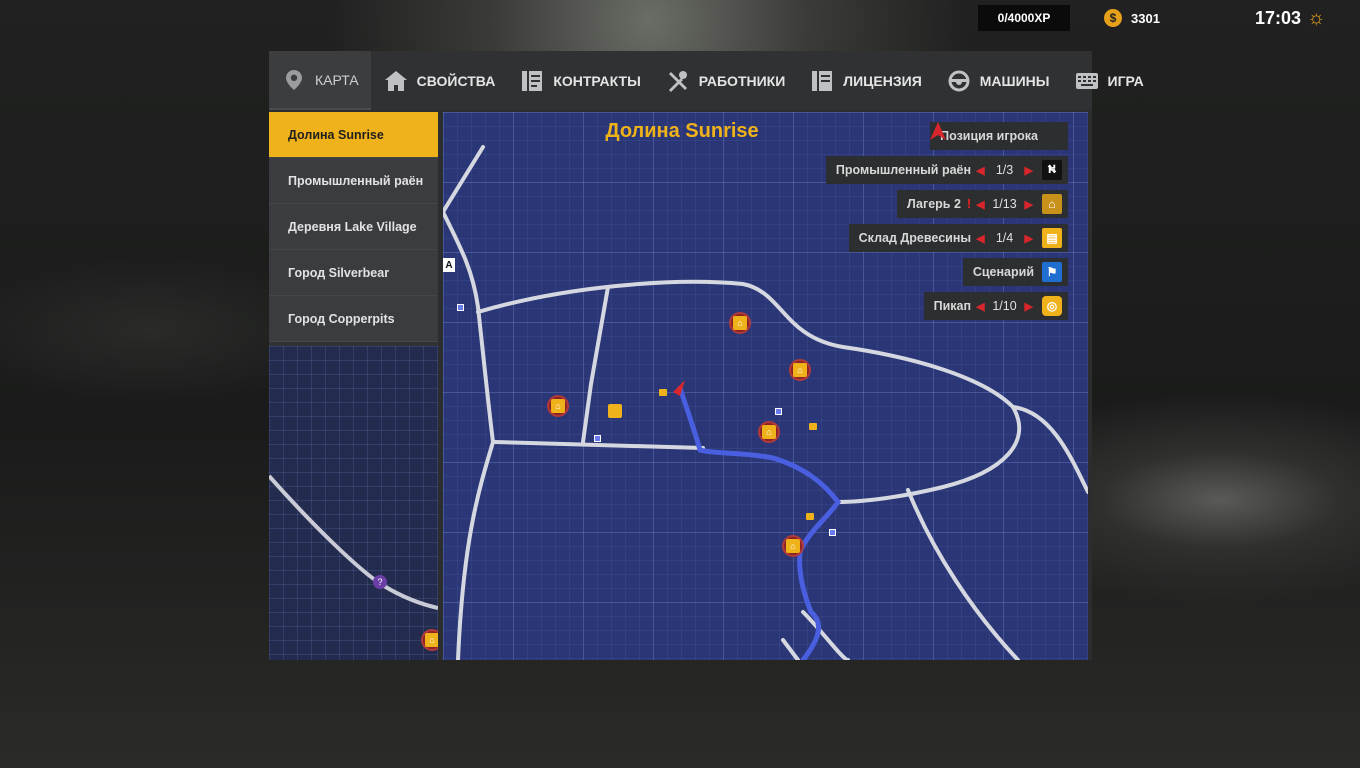 Image resolution: width=1360 pixels, height=768 pixels. I want to click on keyboard-icon, so click(1086, 81).